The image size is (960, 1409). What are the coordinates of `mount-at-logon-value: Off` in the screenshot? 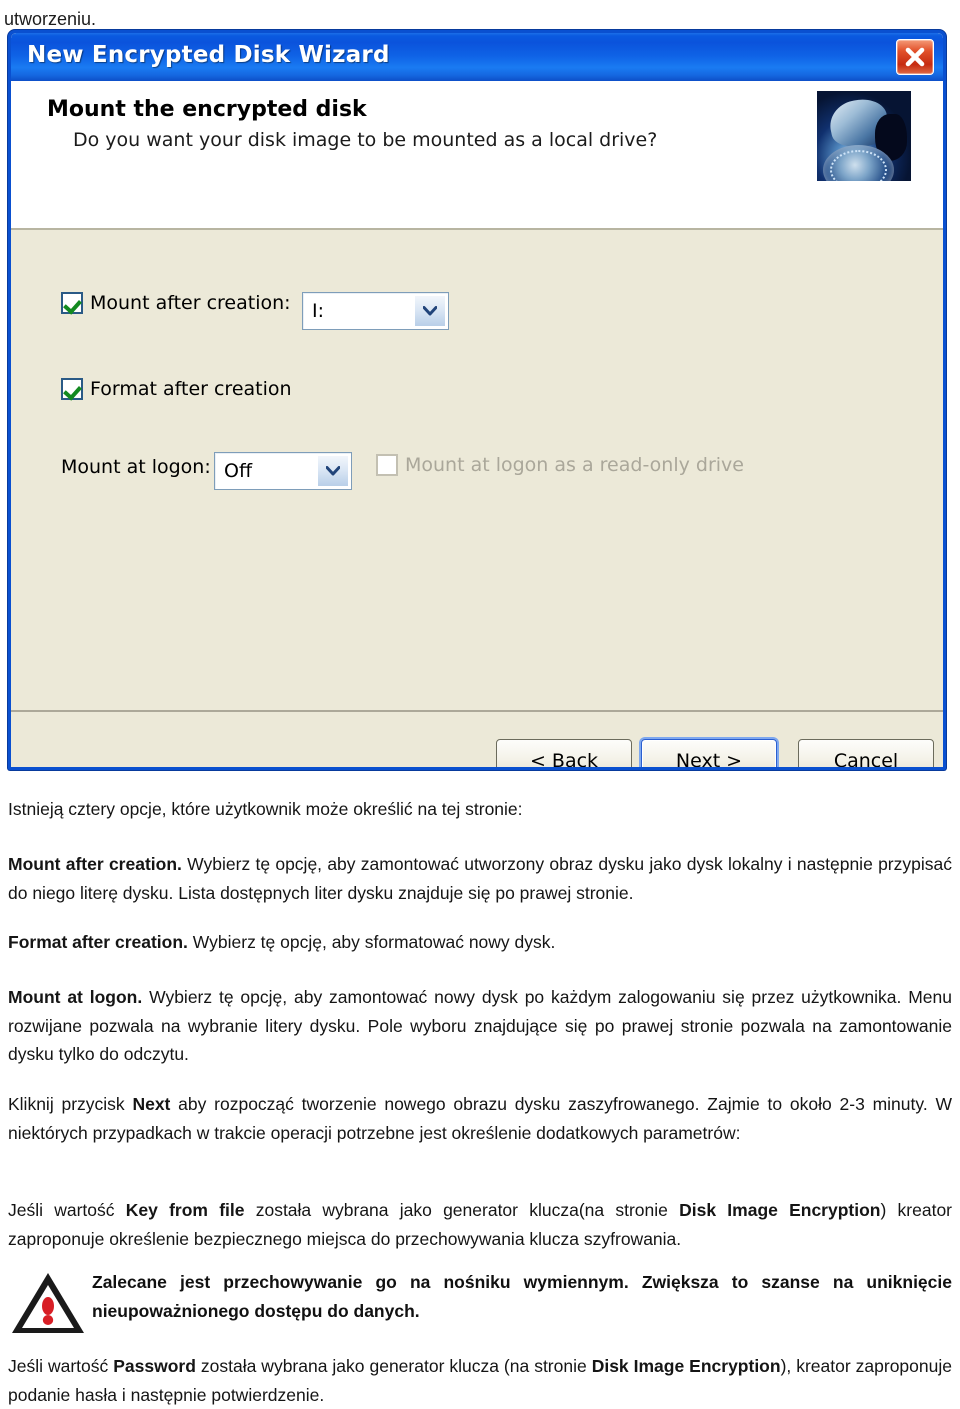 It's located at (238, 471).